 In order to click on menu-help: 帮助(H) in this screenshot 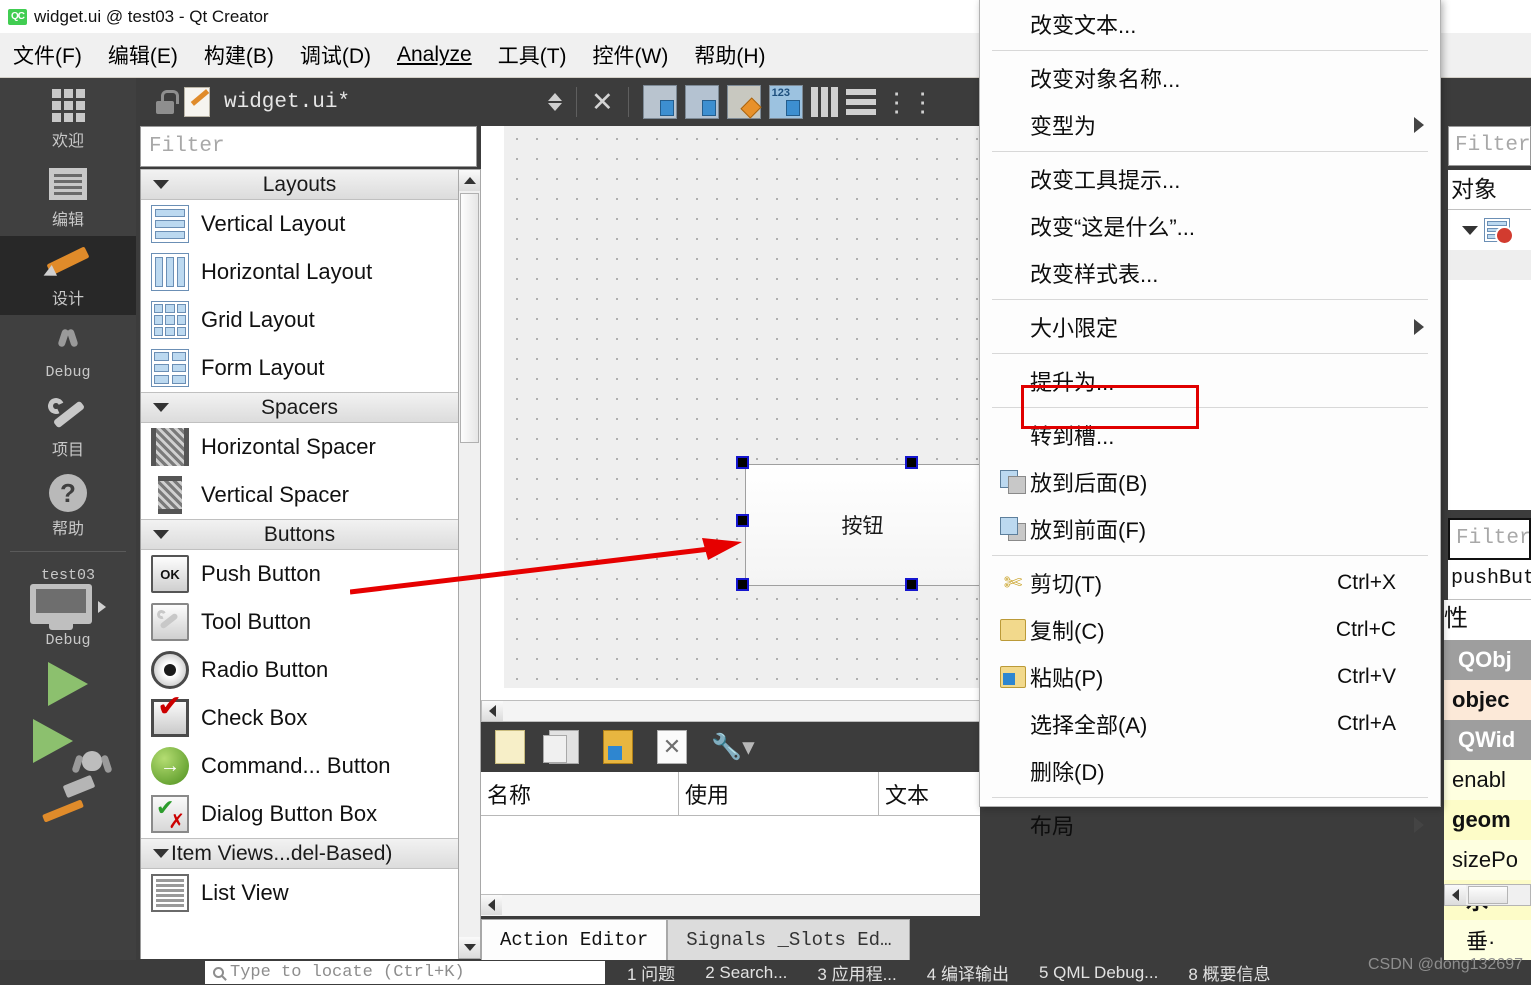, I will do `click(729, 55)`.